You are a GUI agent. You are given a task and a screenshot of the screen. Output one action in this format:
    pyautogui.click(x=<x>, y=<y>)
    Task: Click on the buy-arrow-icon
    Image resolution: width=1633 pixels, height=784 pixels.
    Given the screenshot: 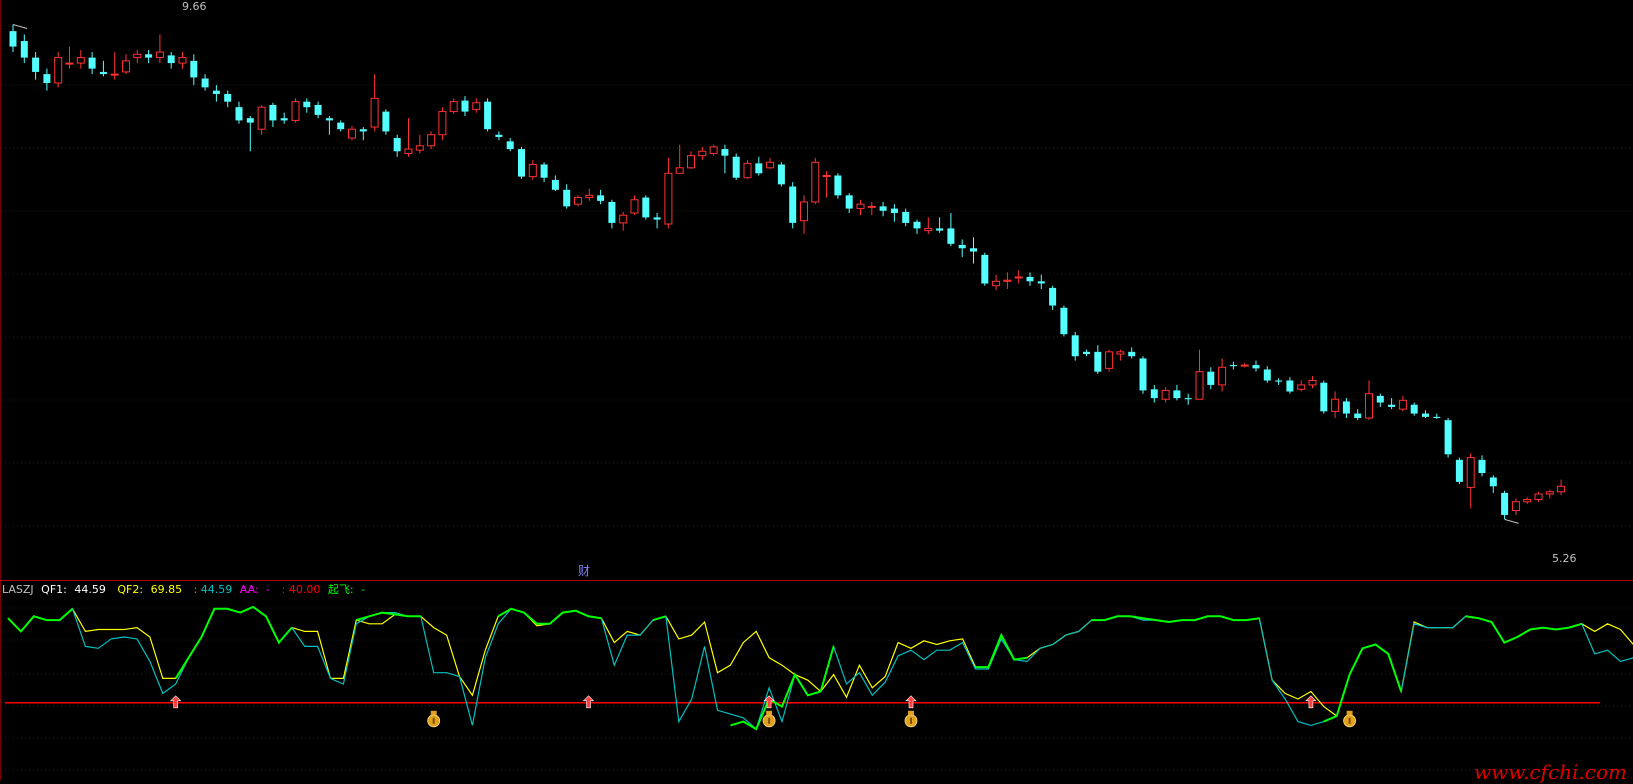 What is the action you would take?
    pyautogui.click(x=175, y=702)
    